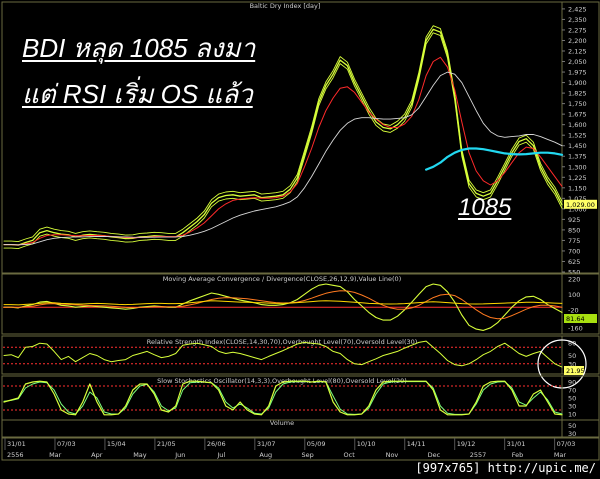  Describe the element at coordinates (478, 455) in the screenshot. I see `x-month-label: 2557` at that location.